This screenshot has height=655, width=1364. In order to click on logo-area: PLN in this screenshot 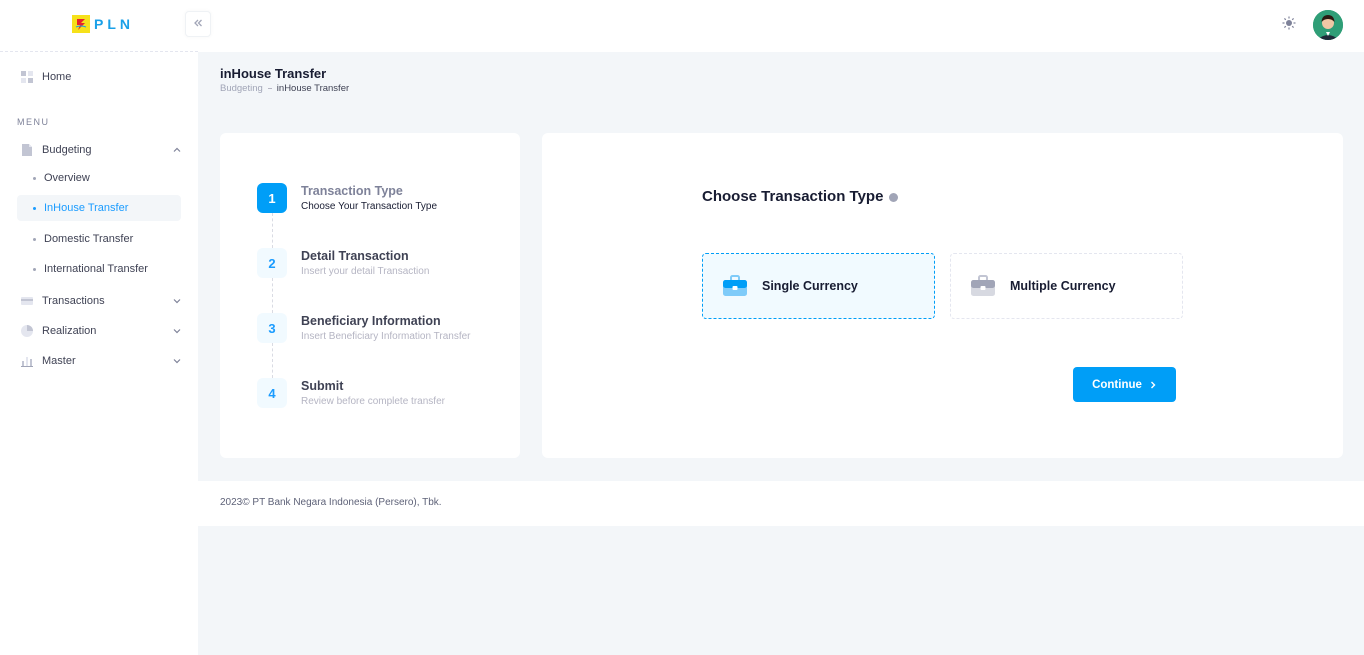, I will do `click(99, 26)`.